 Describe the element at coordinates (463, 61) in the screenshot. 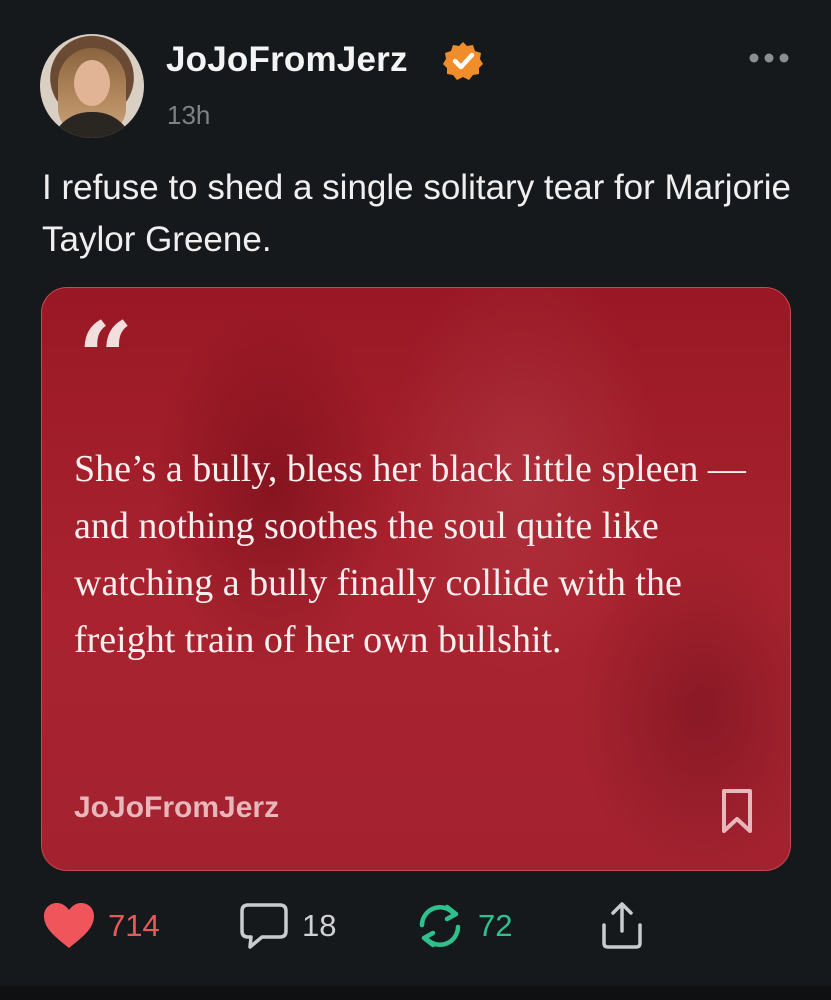

I see `verified-check-icon` at that location.